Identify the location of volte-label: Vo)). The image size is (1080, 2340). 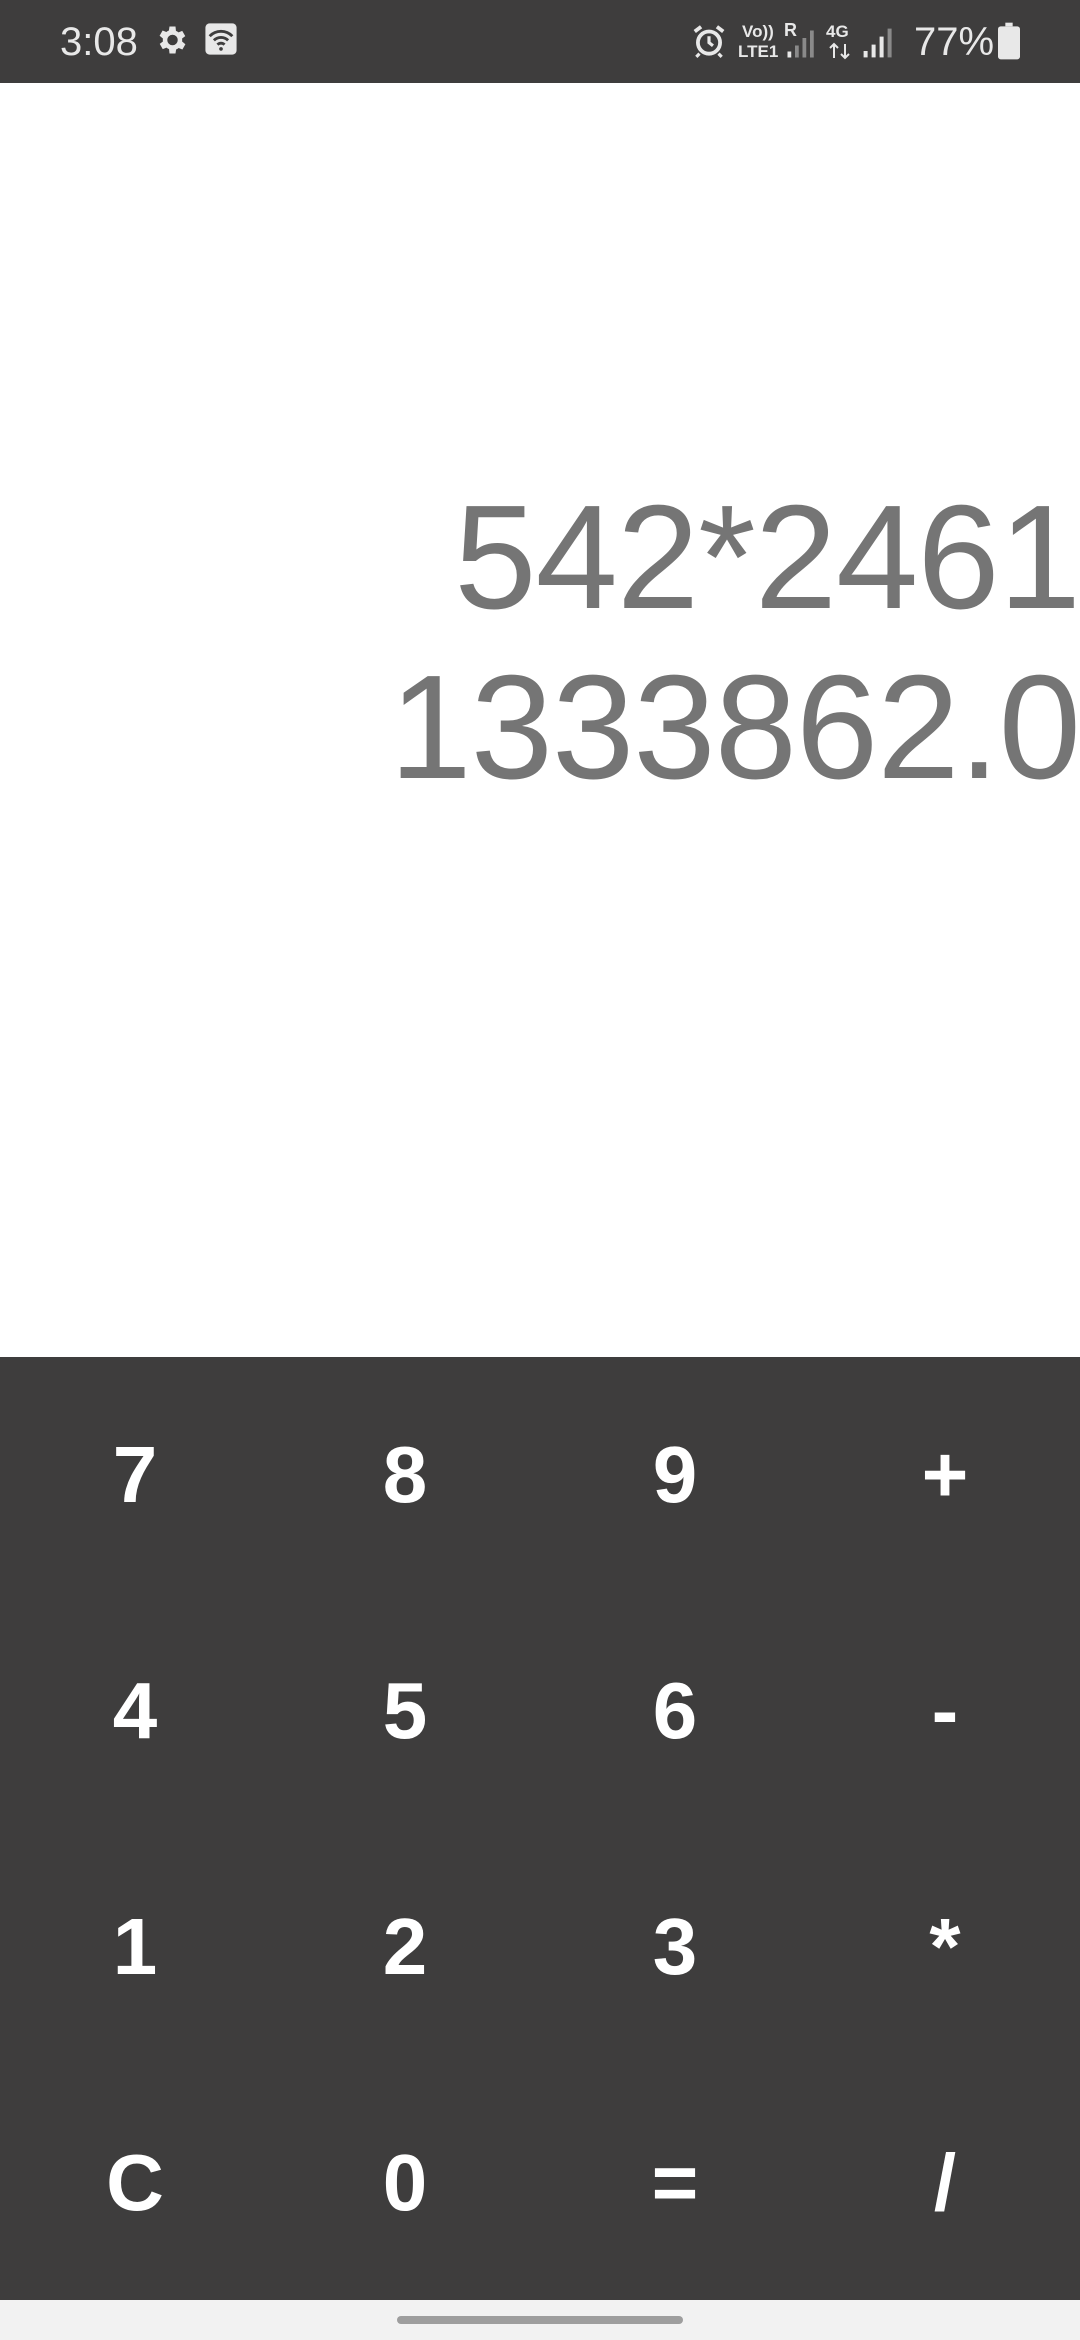
(758, 31).